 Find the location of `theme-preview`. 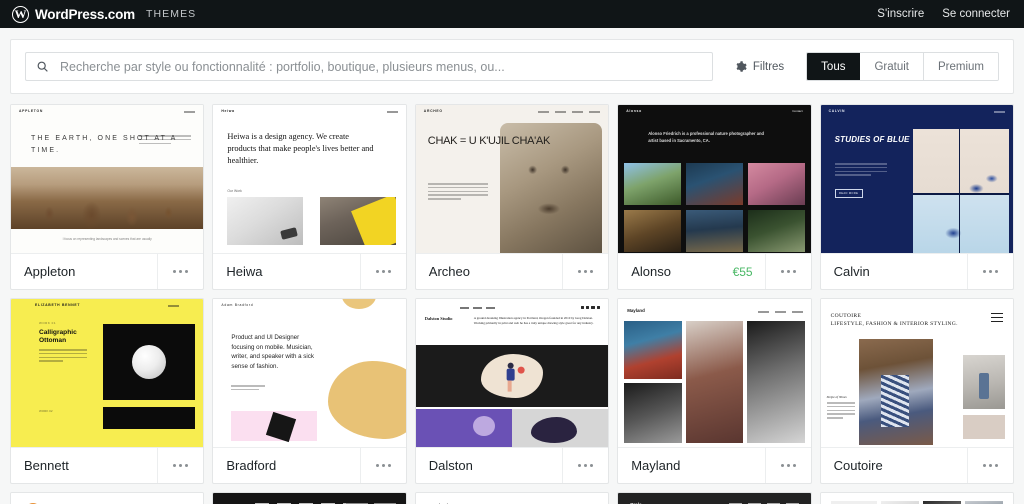

theme-preview is located at coordinates (309, 498).